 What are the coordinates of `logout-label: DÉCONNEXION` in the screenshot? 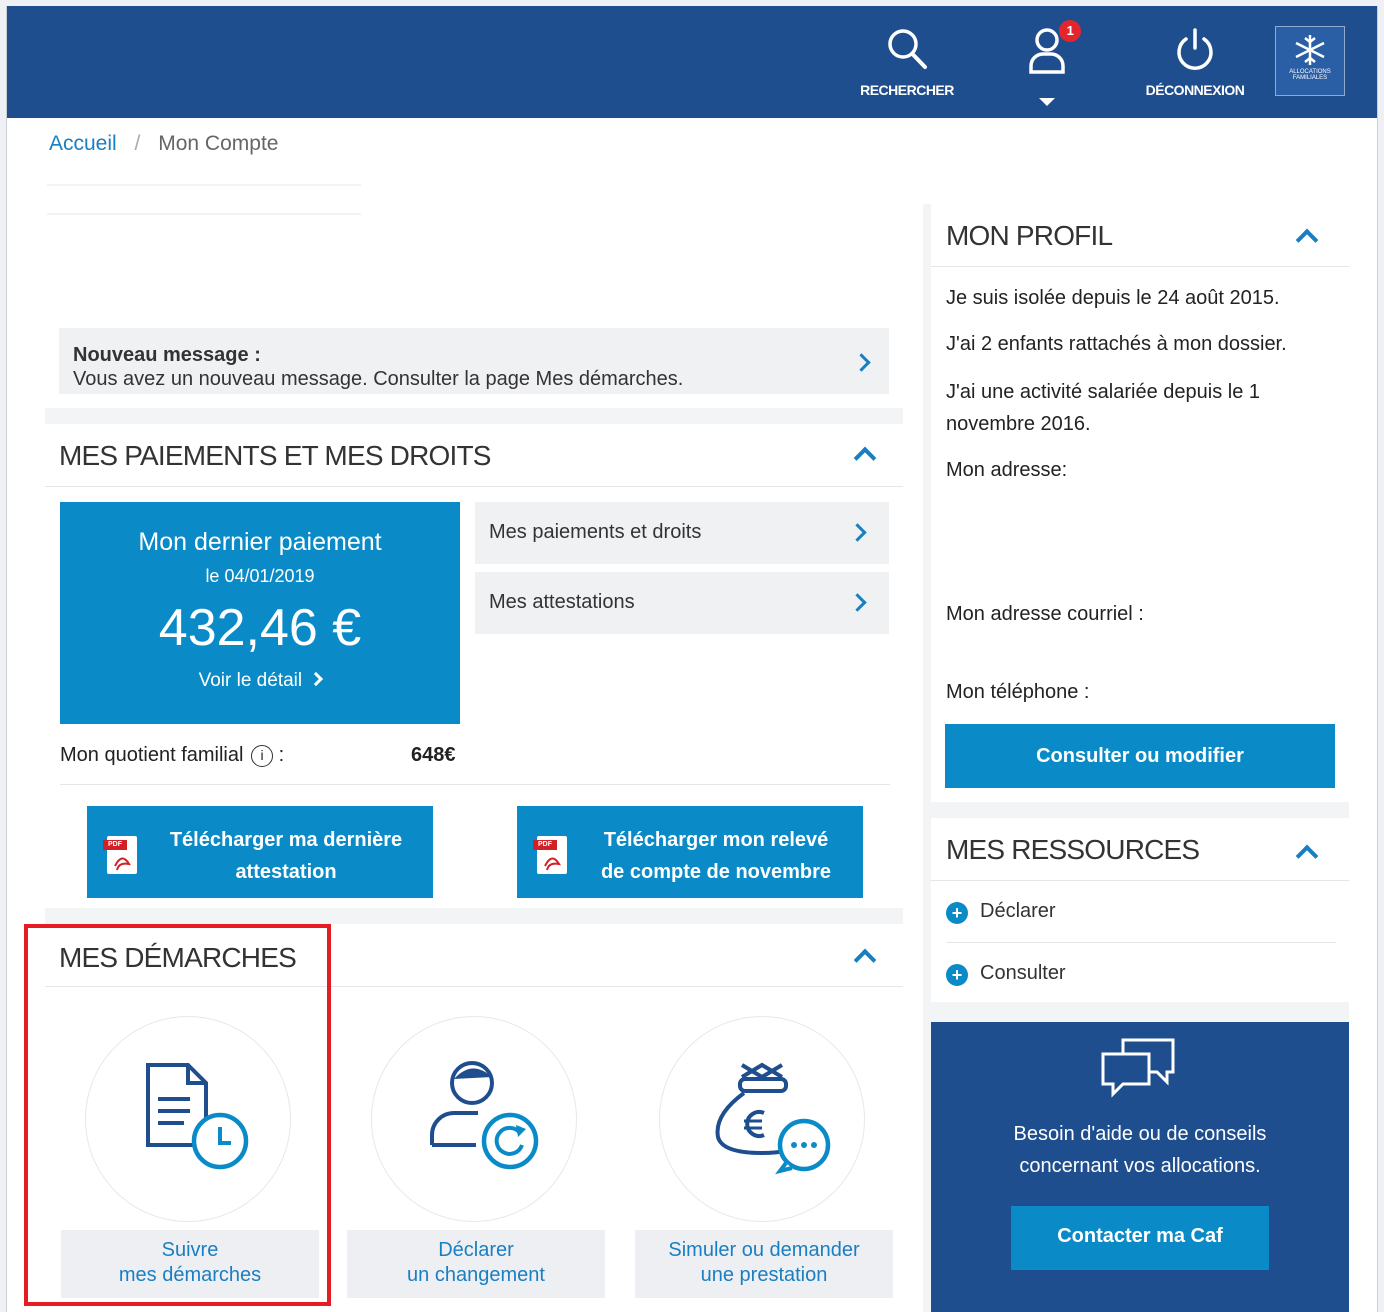 It's located at (1195, 90).